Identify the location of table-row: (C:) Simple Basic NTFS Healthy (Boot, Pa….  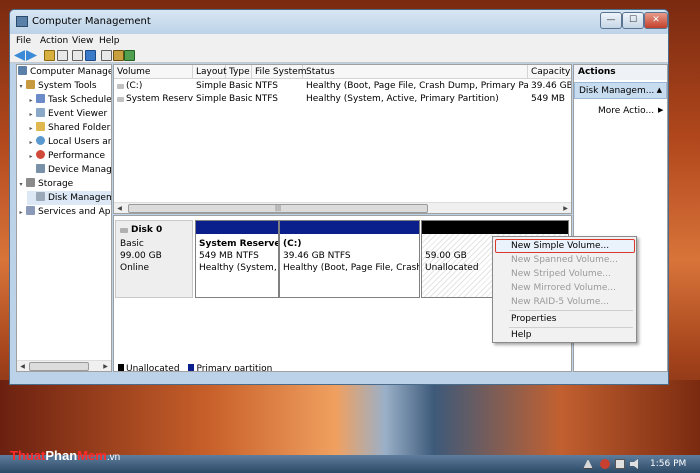
(342, 86).